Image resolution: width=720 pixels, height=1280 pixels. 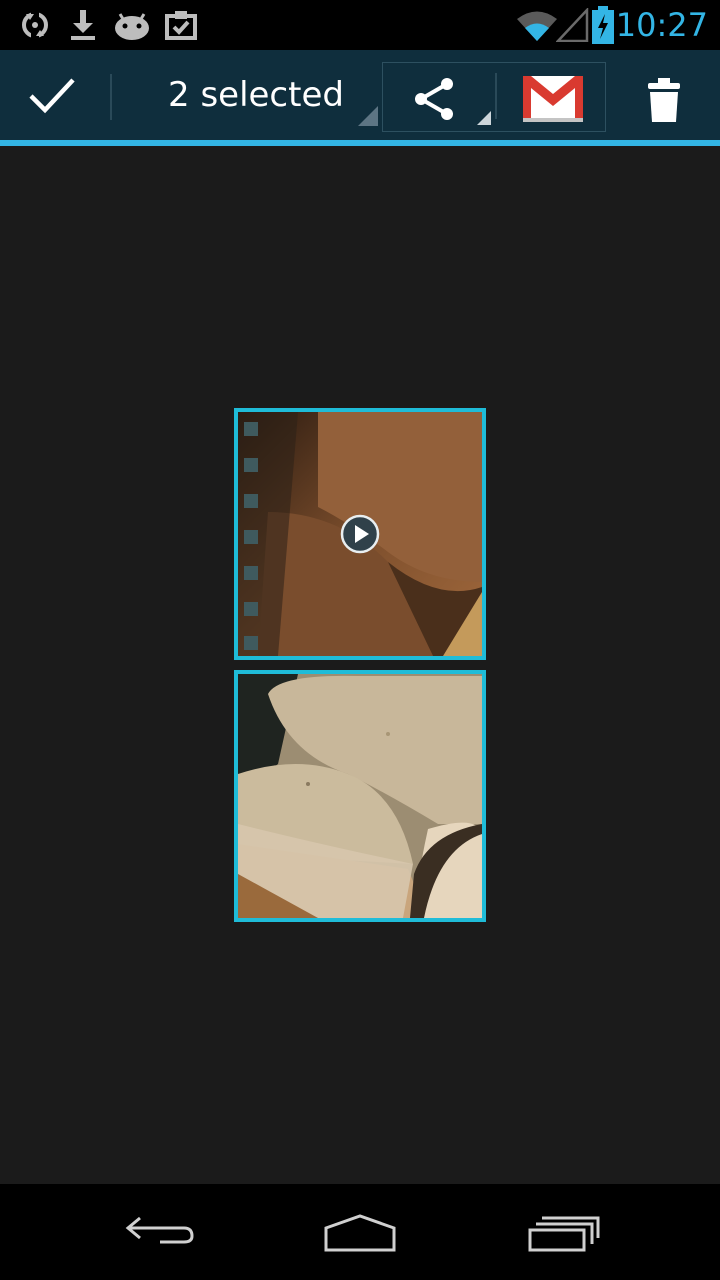 I want to click on share-button, so click(x=439, y=97).